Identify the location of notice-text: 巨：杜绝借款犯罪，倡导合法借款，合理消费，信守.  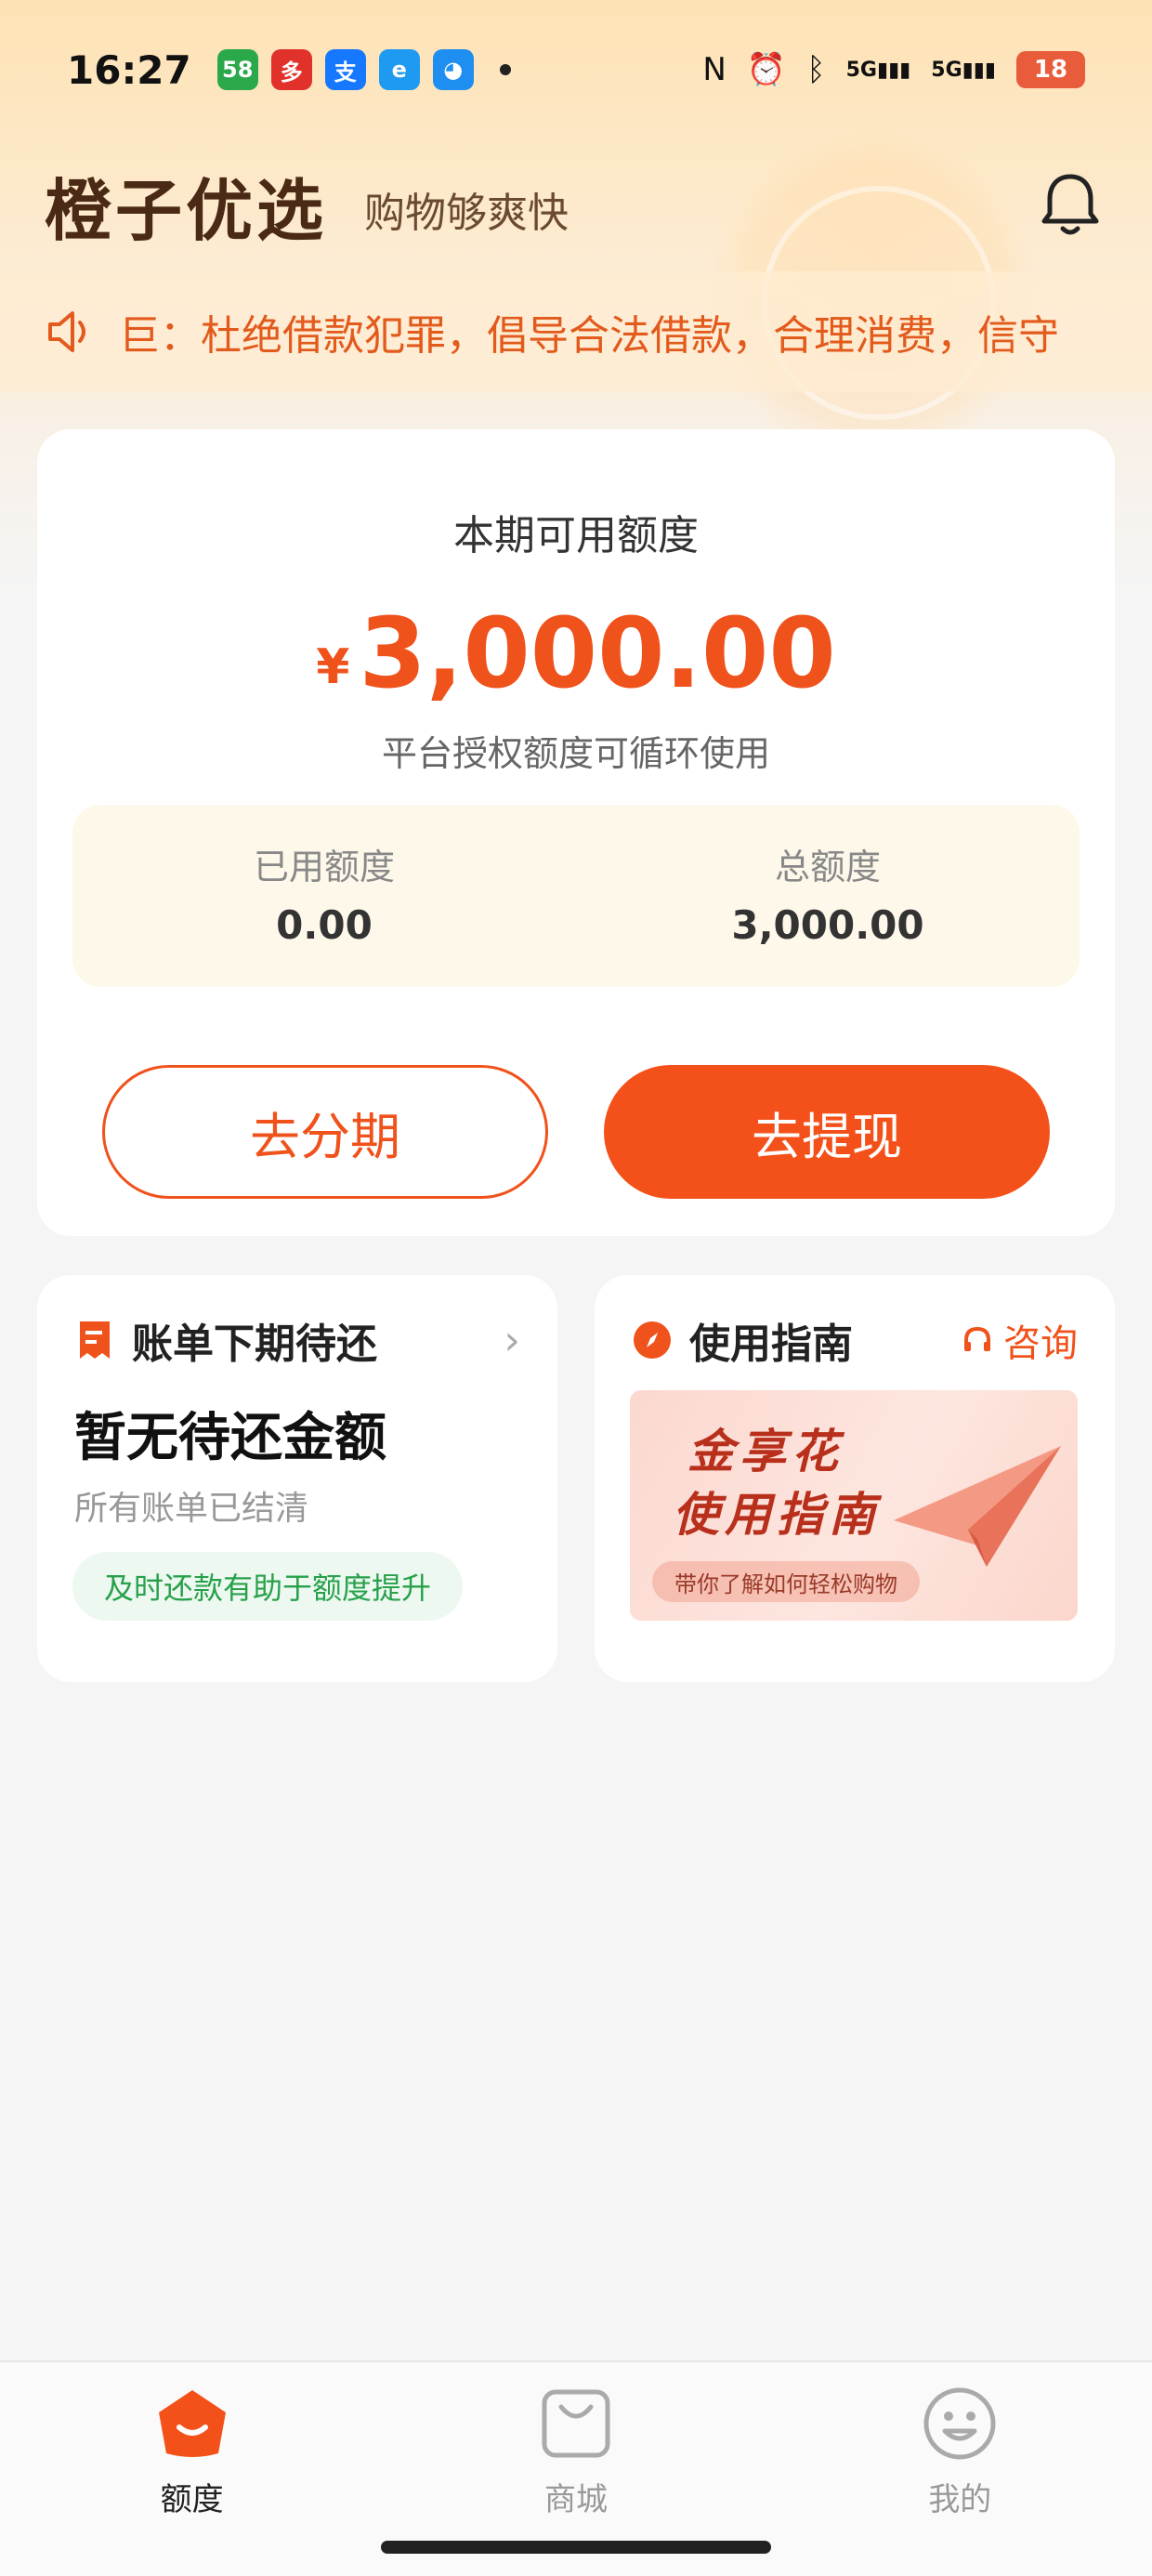
(589, 336).